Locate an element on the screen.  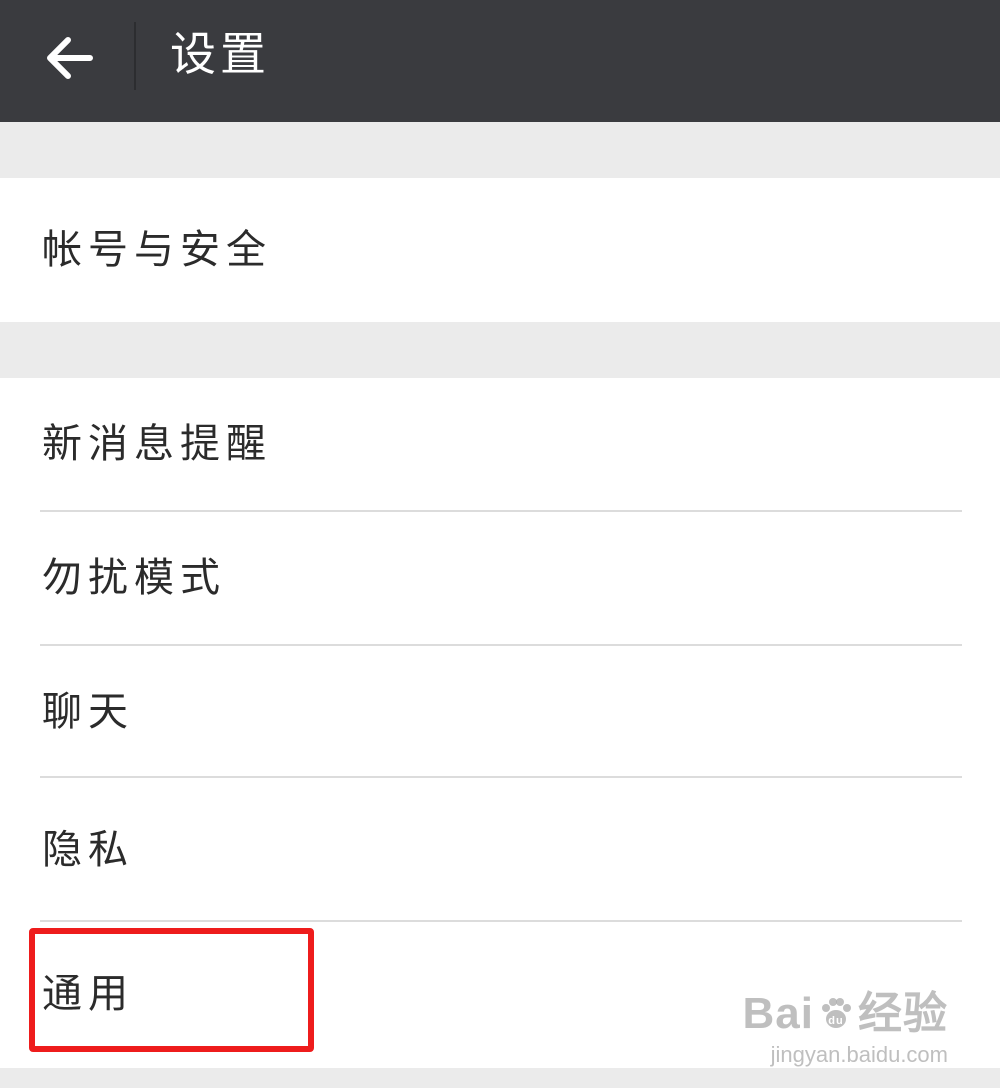
top-bar: 设置 is located at coordinates (500, 61).